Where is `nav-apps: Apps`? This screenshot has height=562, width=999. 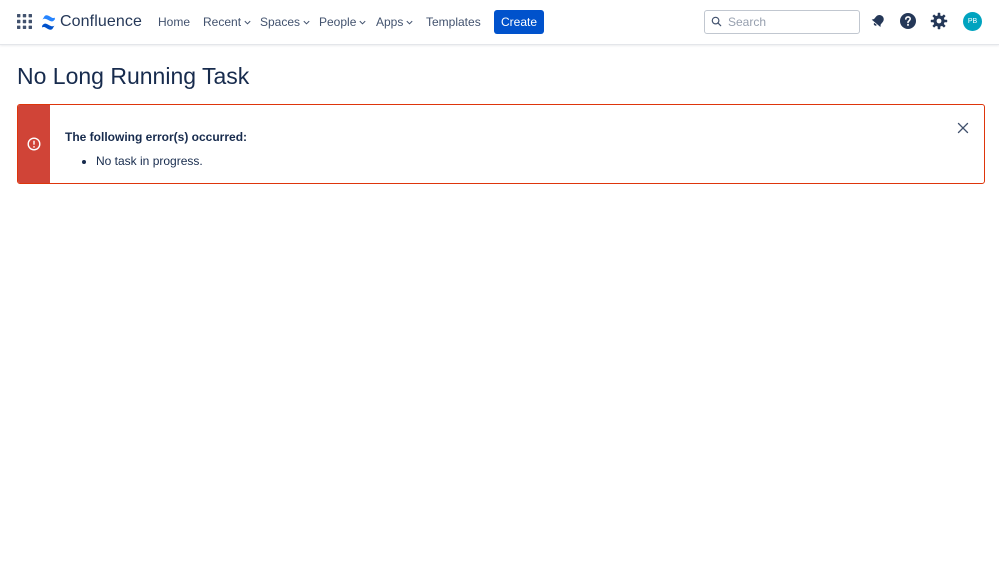
nav-apps: Apps is located at coordinates (395, 22).